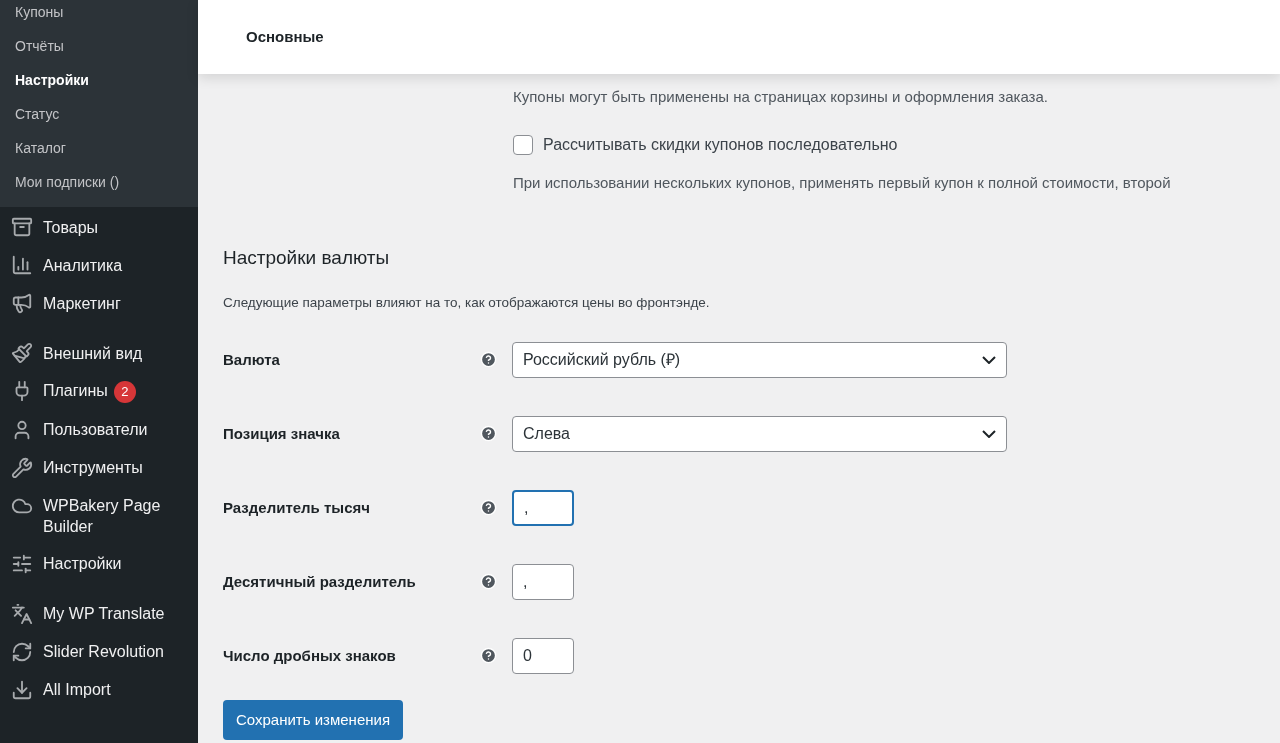 The height and width of the screenshot is (743, 1280). Describe the element at coordinates (22, 265) in the screenshot. I see `bar-chart-icon` at that location.